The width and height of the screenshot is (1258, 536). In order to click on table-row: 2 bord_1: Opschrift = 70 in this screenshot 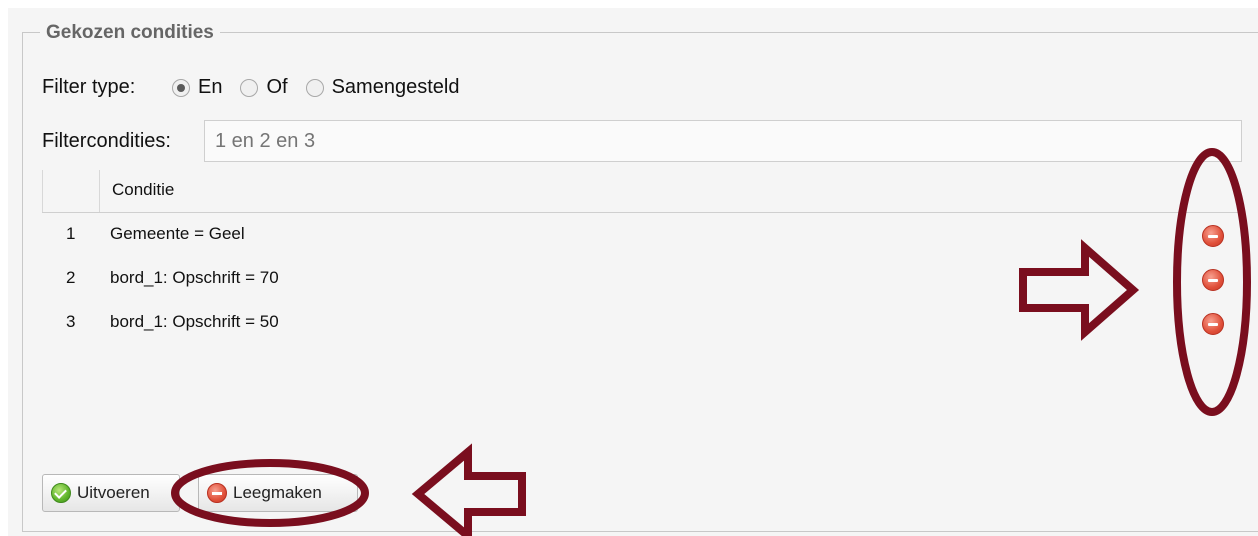, I will do `click(642, 278)`.